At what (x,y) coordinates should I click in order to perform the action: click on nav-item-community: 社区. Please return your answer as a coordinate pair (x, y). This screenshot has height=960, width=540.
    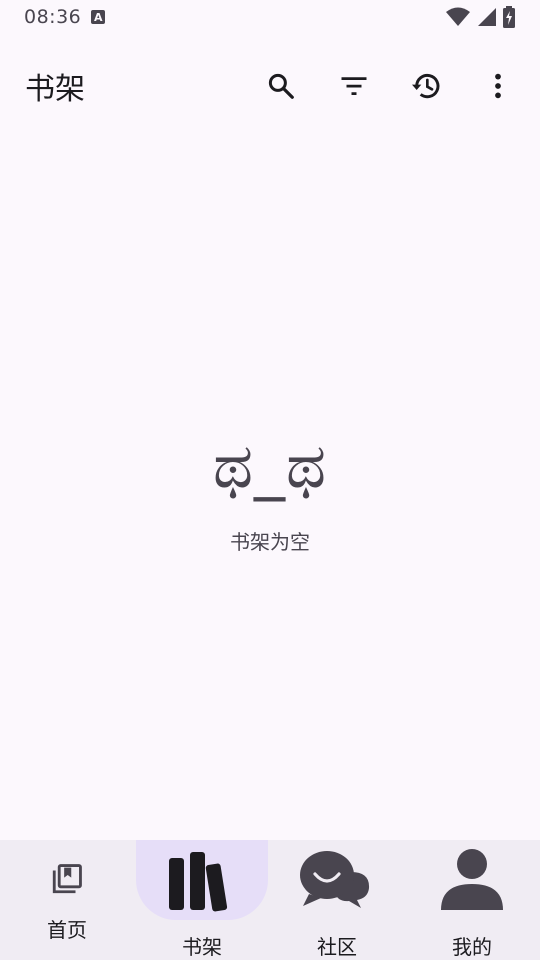
    Looking at the image, I should click on (337, 900).